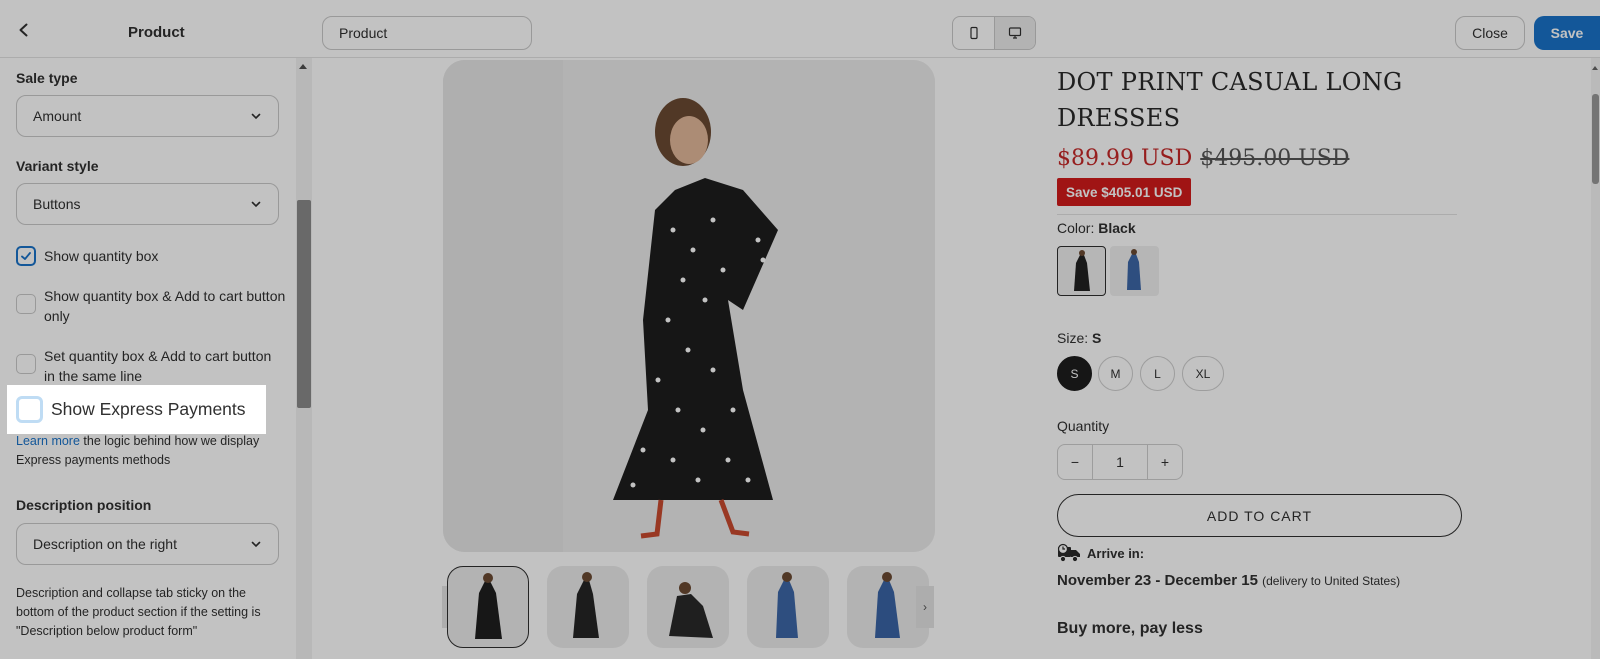 This screenshot has width=1600, height=659. What do you see at coordinates (147, 204) in the screenshot?
I see `variant-style-select: Buttons` at bounding box center [147, 204].